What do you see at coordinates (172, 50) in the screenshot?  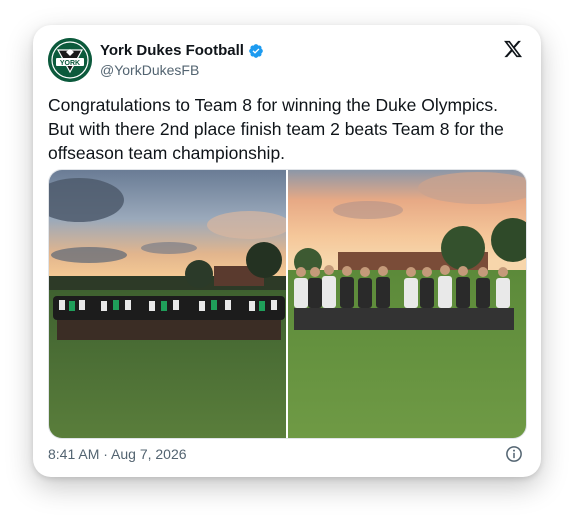 I see `author-display-name: York Dukes Football` at bounding box center [172, 50].